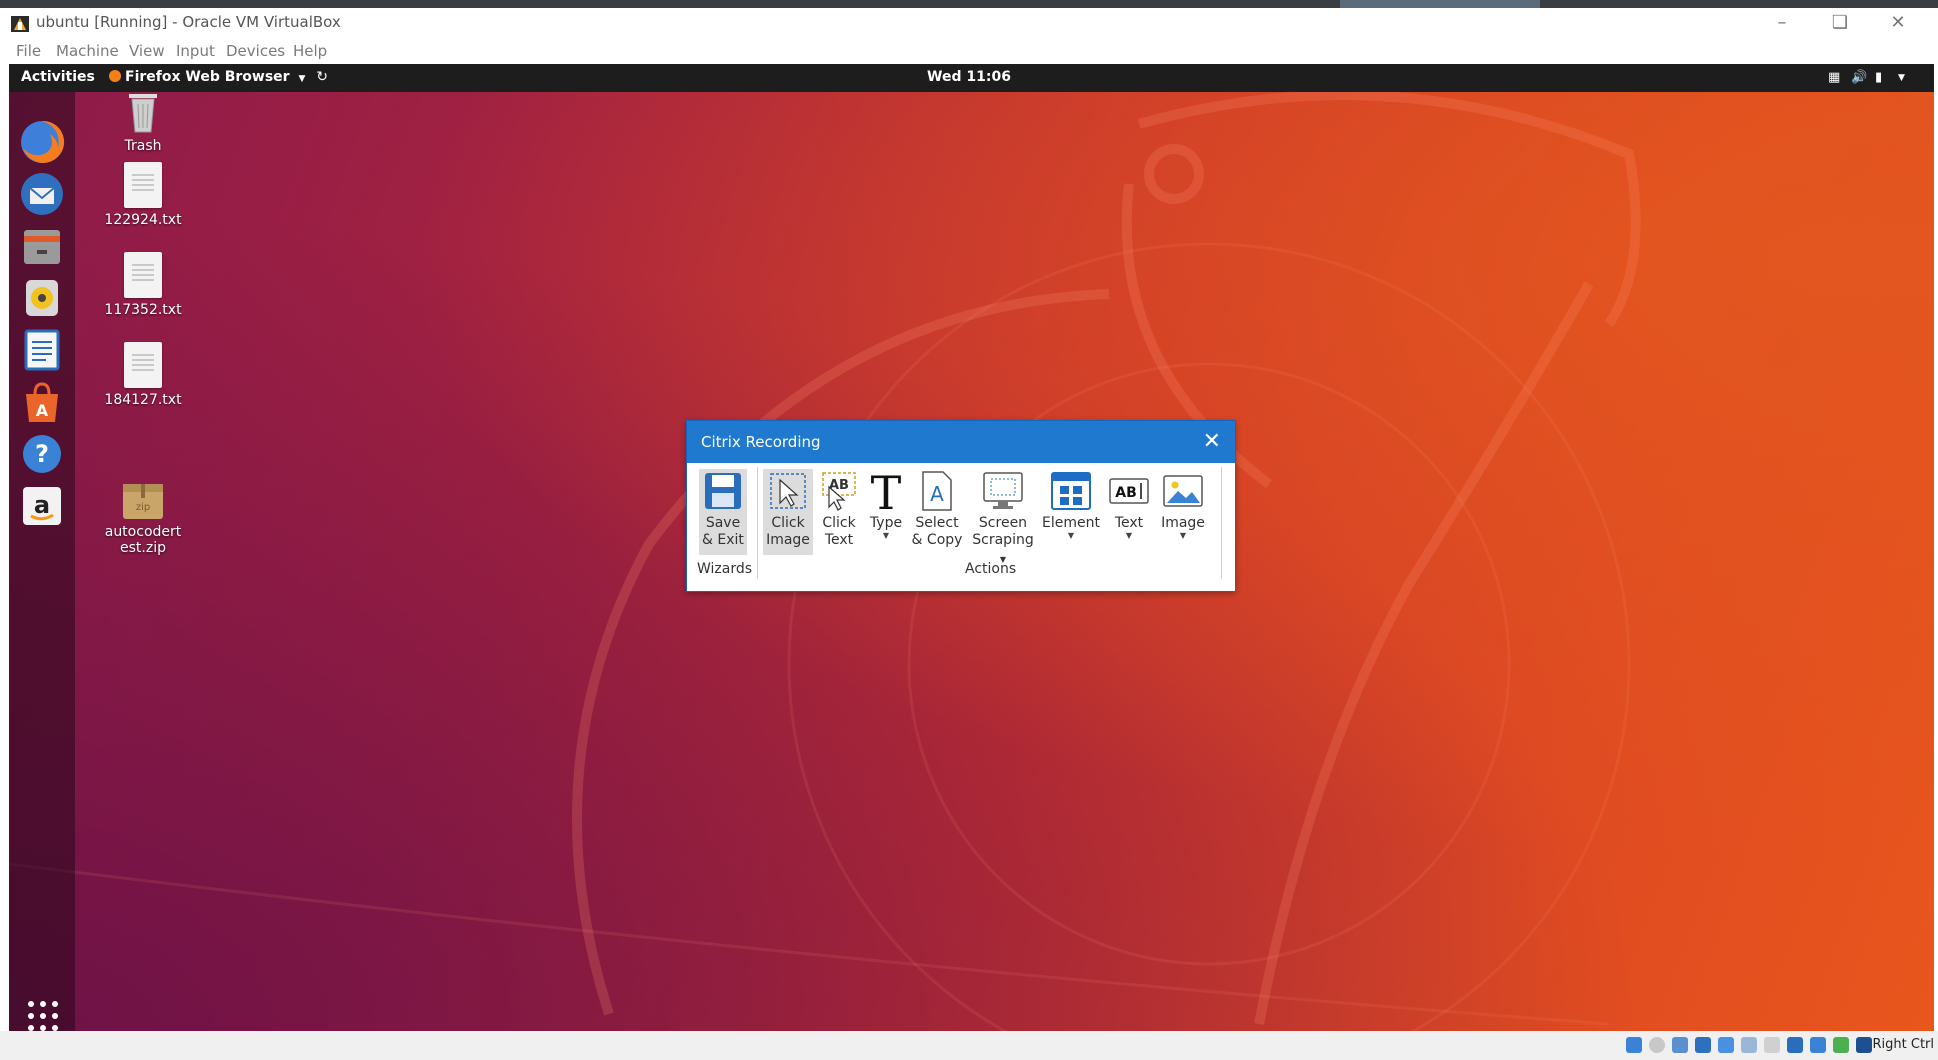  What do you see at coordinates (1782, 23) in the screenshot?
I see `minimize-button: –` at bounding box center [1782, 23].